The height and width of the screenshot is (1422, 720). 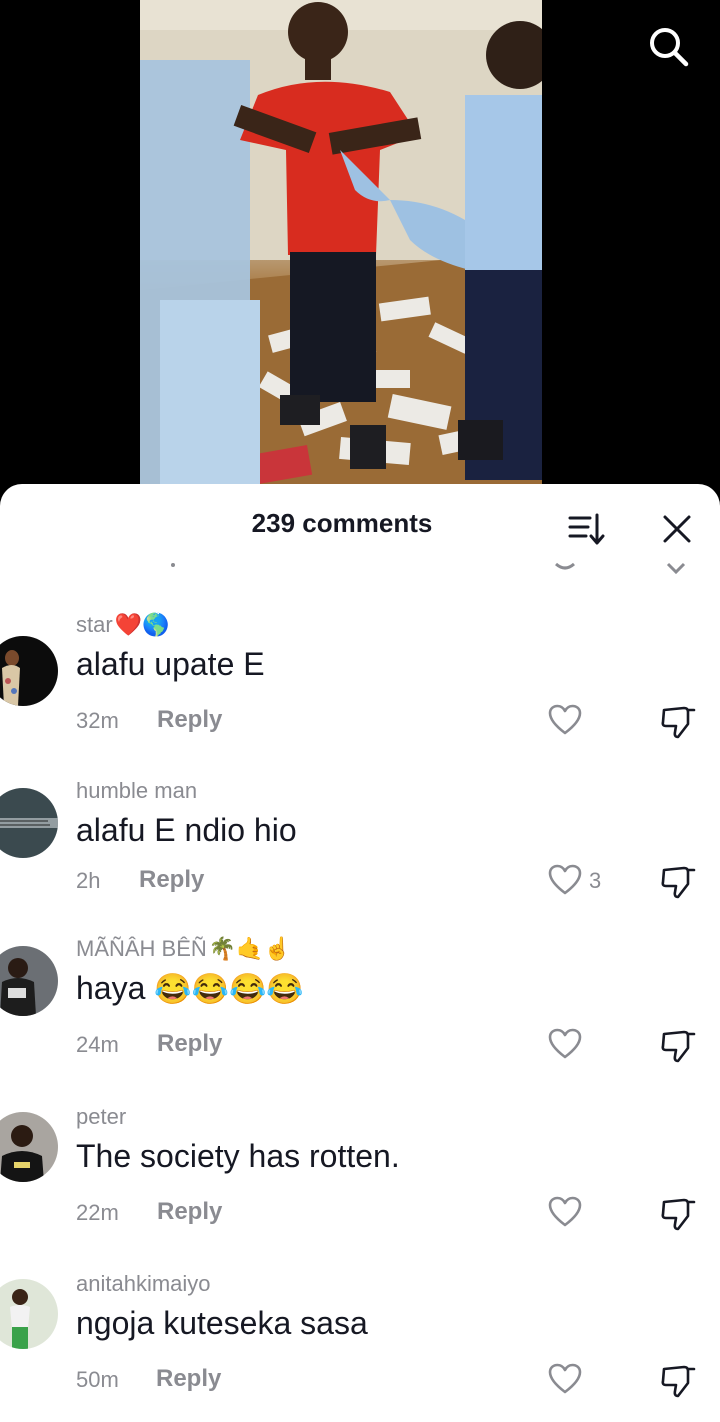 What do you see at coordinates (360, 1016) in the screenshot?
I see `comment-item: MÃÑÂH BÊÑ🌴🤙☝ haya 😂😂😂😂 24m Reply` at bounding box center [360, 1016].